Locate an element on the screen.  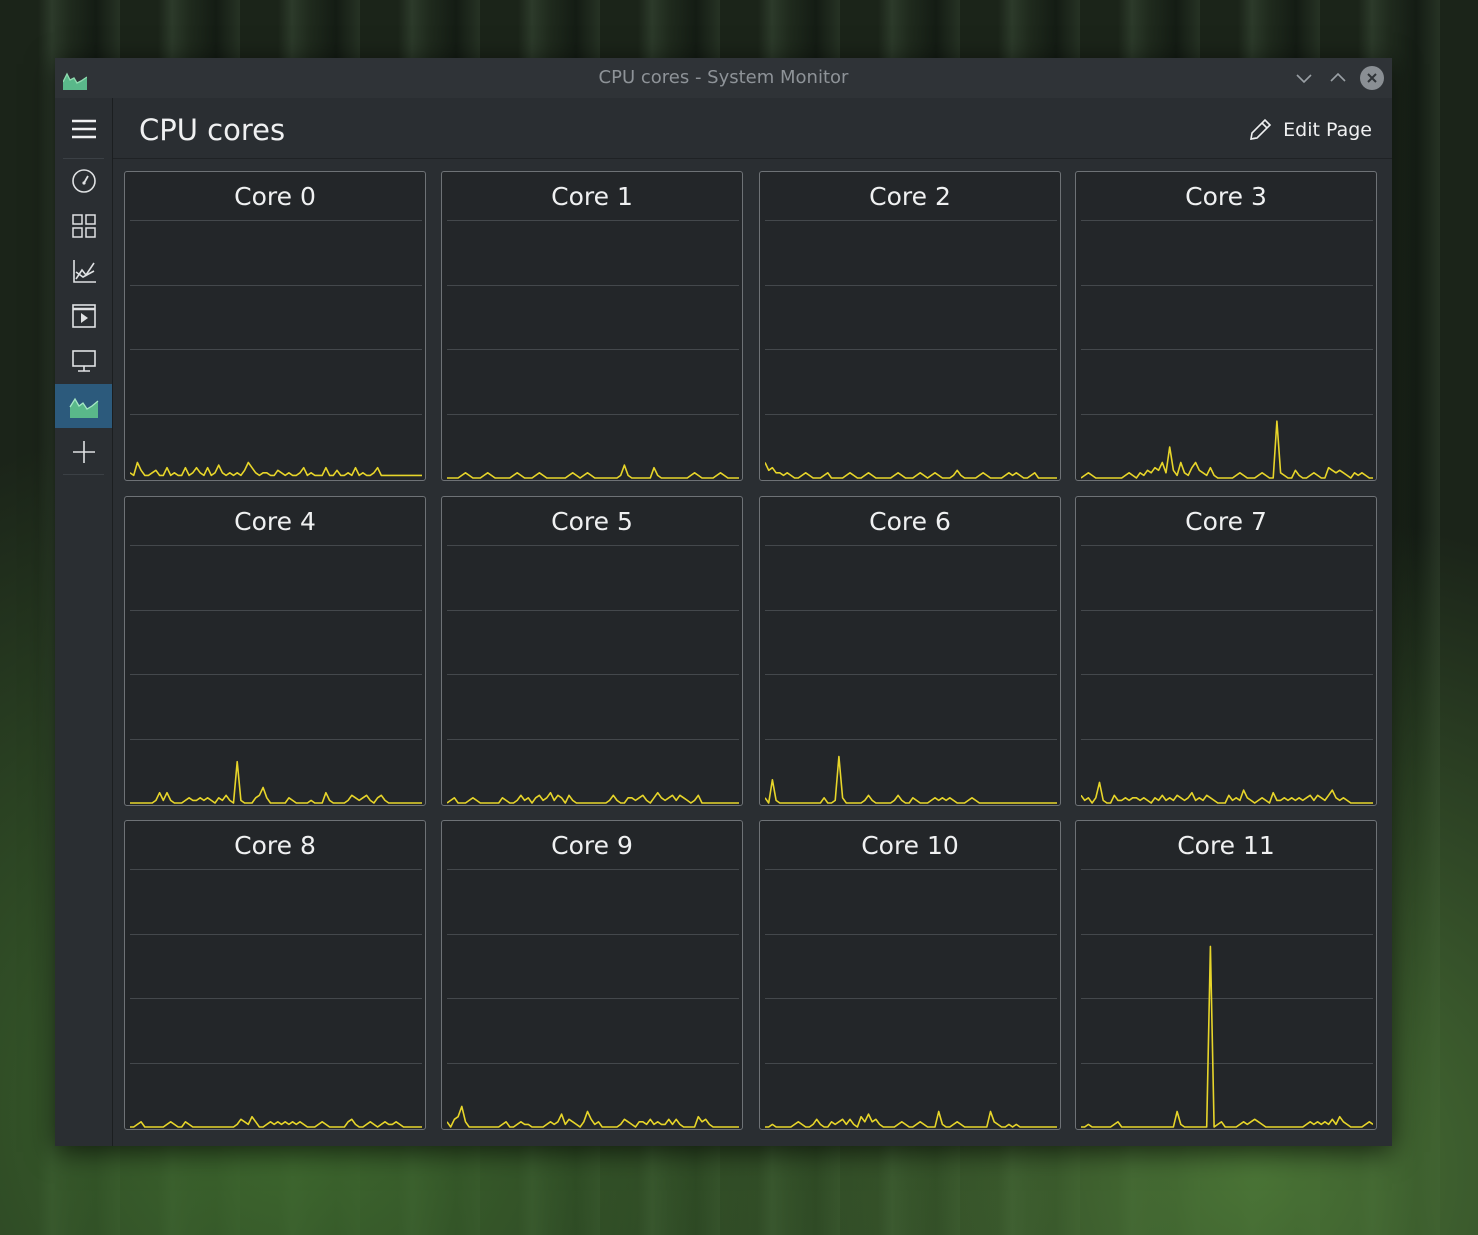
history-chart-icon is located at coordinates (84, 271).